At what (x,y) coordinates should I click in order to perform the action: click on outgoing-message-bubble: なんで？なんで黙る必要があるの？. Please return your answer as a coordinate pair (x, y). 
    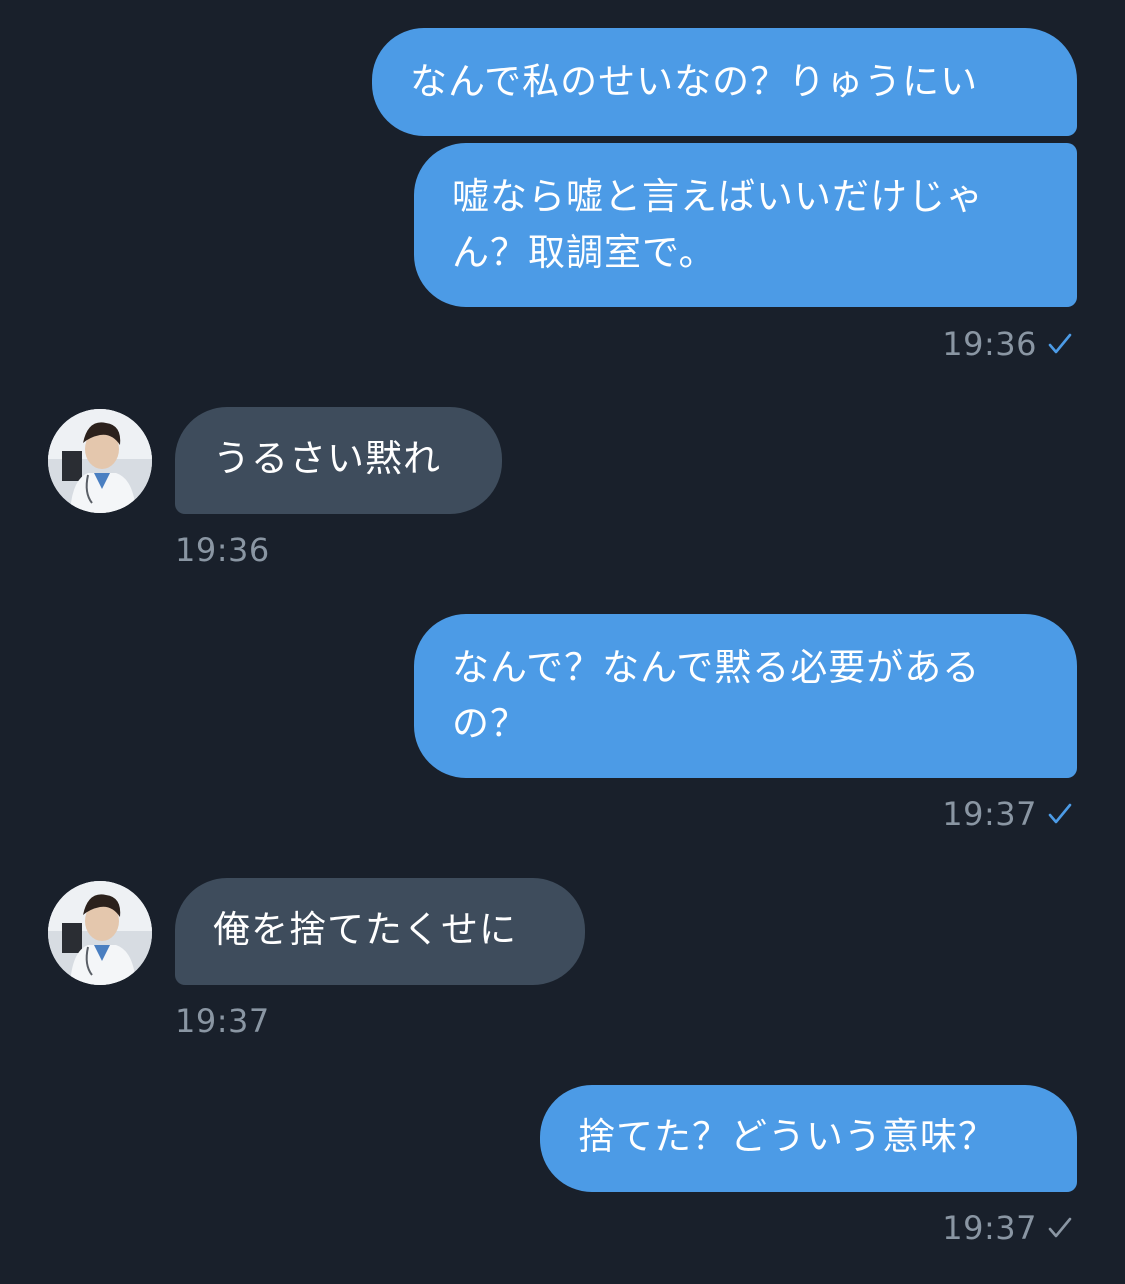
    Looking at the image, I should click on (745, 696).